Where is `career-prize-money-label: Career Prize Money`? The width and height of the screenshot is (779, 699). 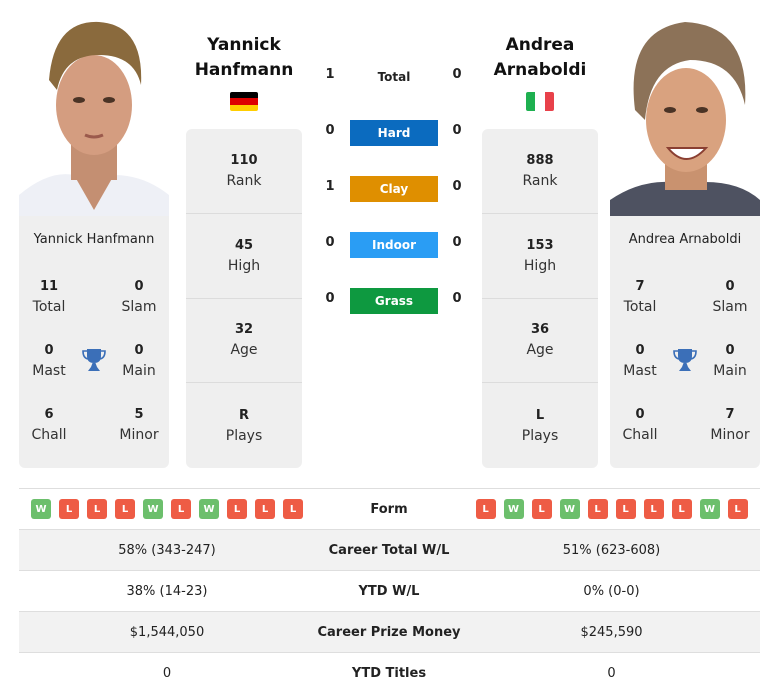 career-prize-money-label: Career Prize Money is located at coordinates (389, 632).